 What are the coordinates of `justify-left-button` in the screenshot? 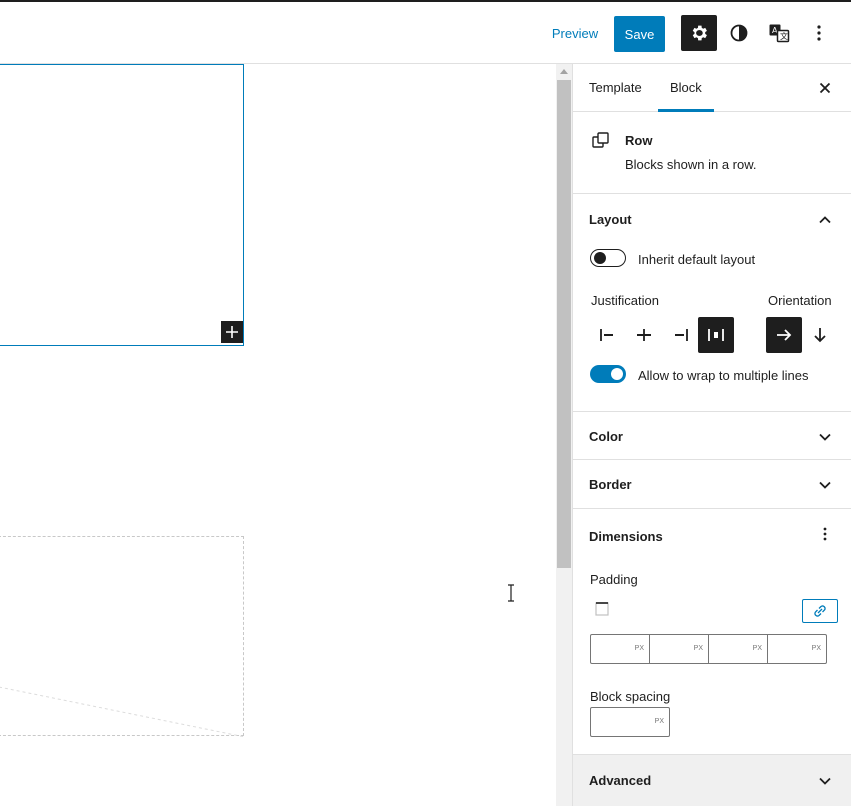 It's located at (608, 335).